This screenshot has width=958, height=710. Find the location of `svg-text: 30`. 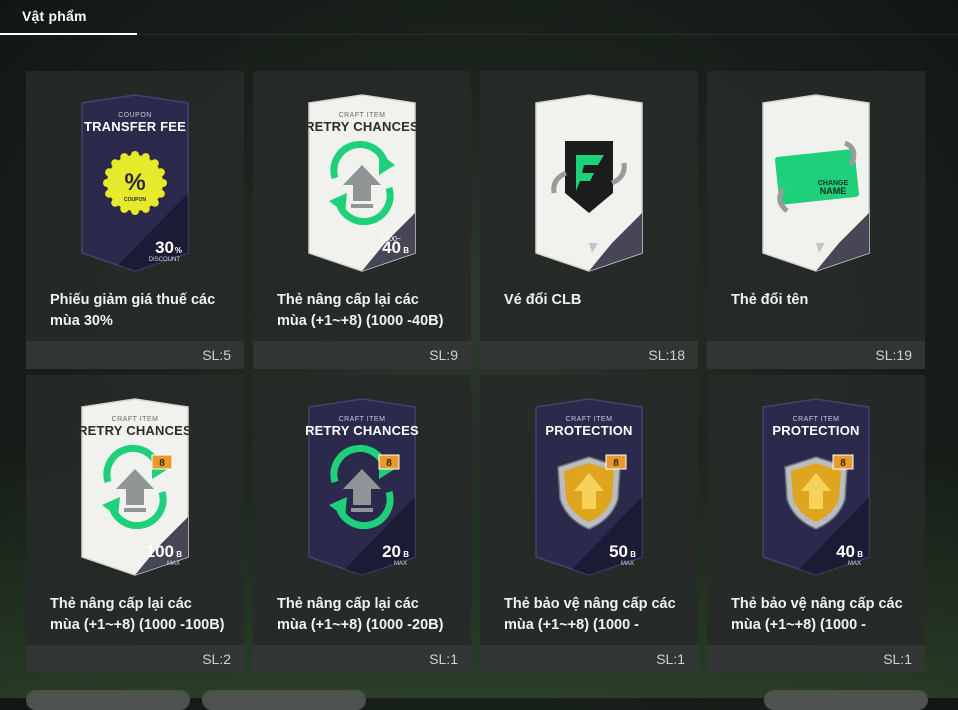

svg-text: 30 is located at coordinates (164, 247).